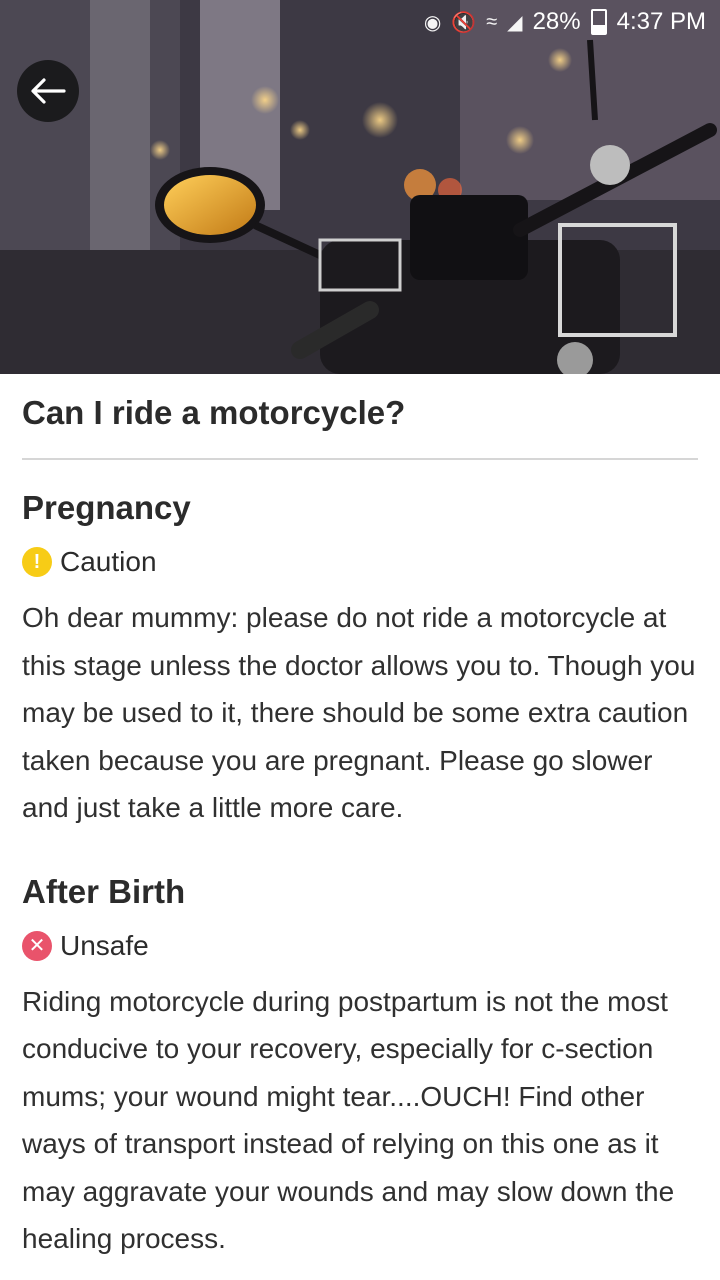  What do you see at coordinates (464, 22) in the screenshot?
I see `mute-icon: 🔇` at bounding box center [464, 22].